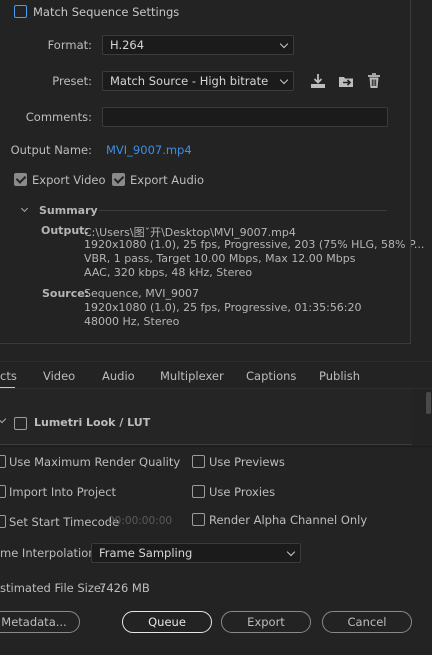 The height and width of the screenshot is (655, 432). I want to click on use-proxies-label: Use Proxies, so click(242, 492).